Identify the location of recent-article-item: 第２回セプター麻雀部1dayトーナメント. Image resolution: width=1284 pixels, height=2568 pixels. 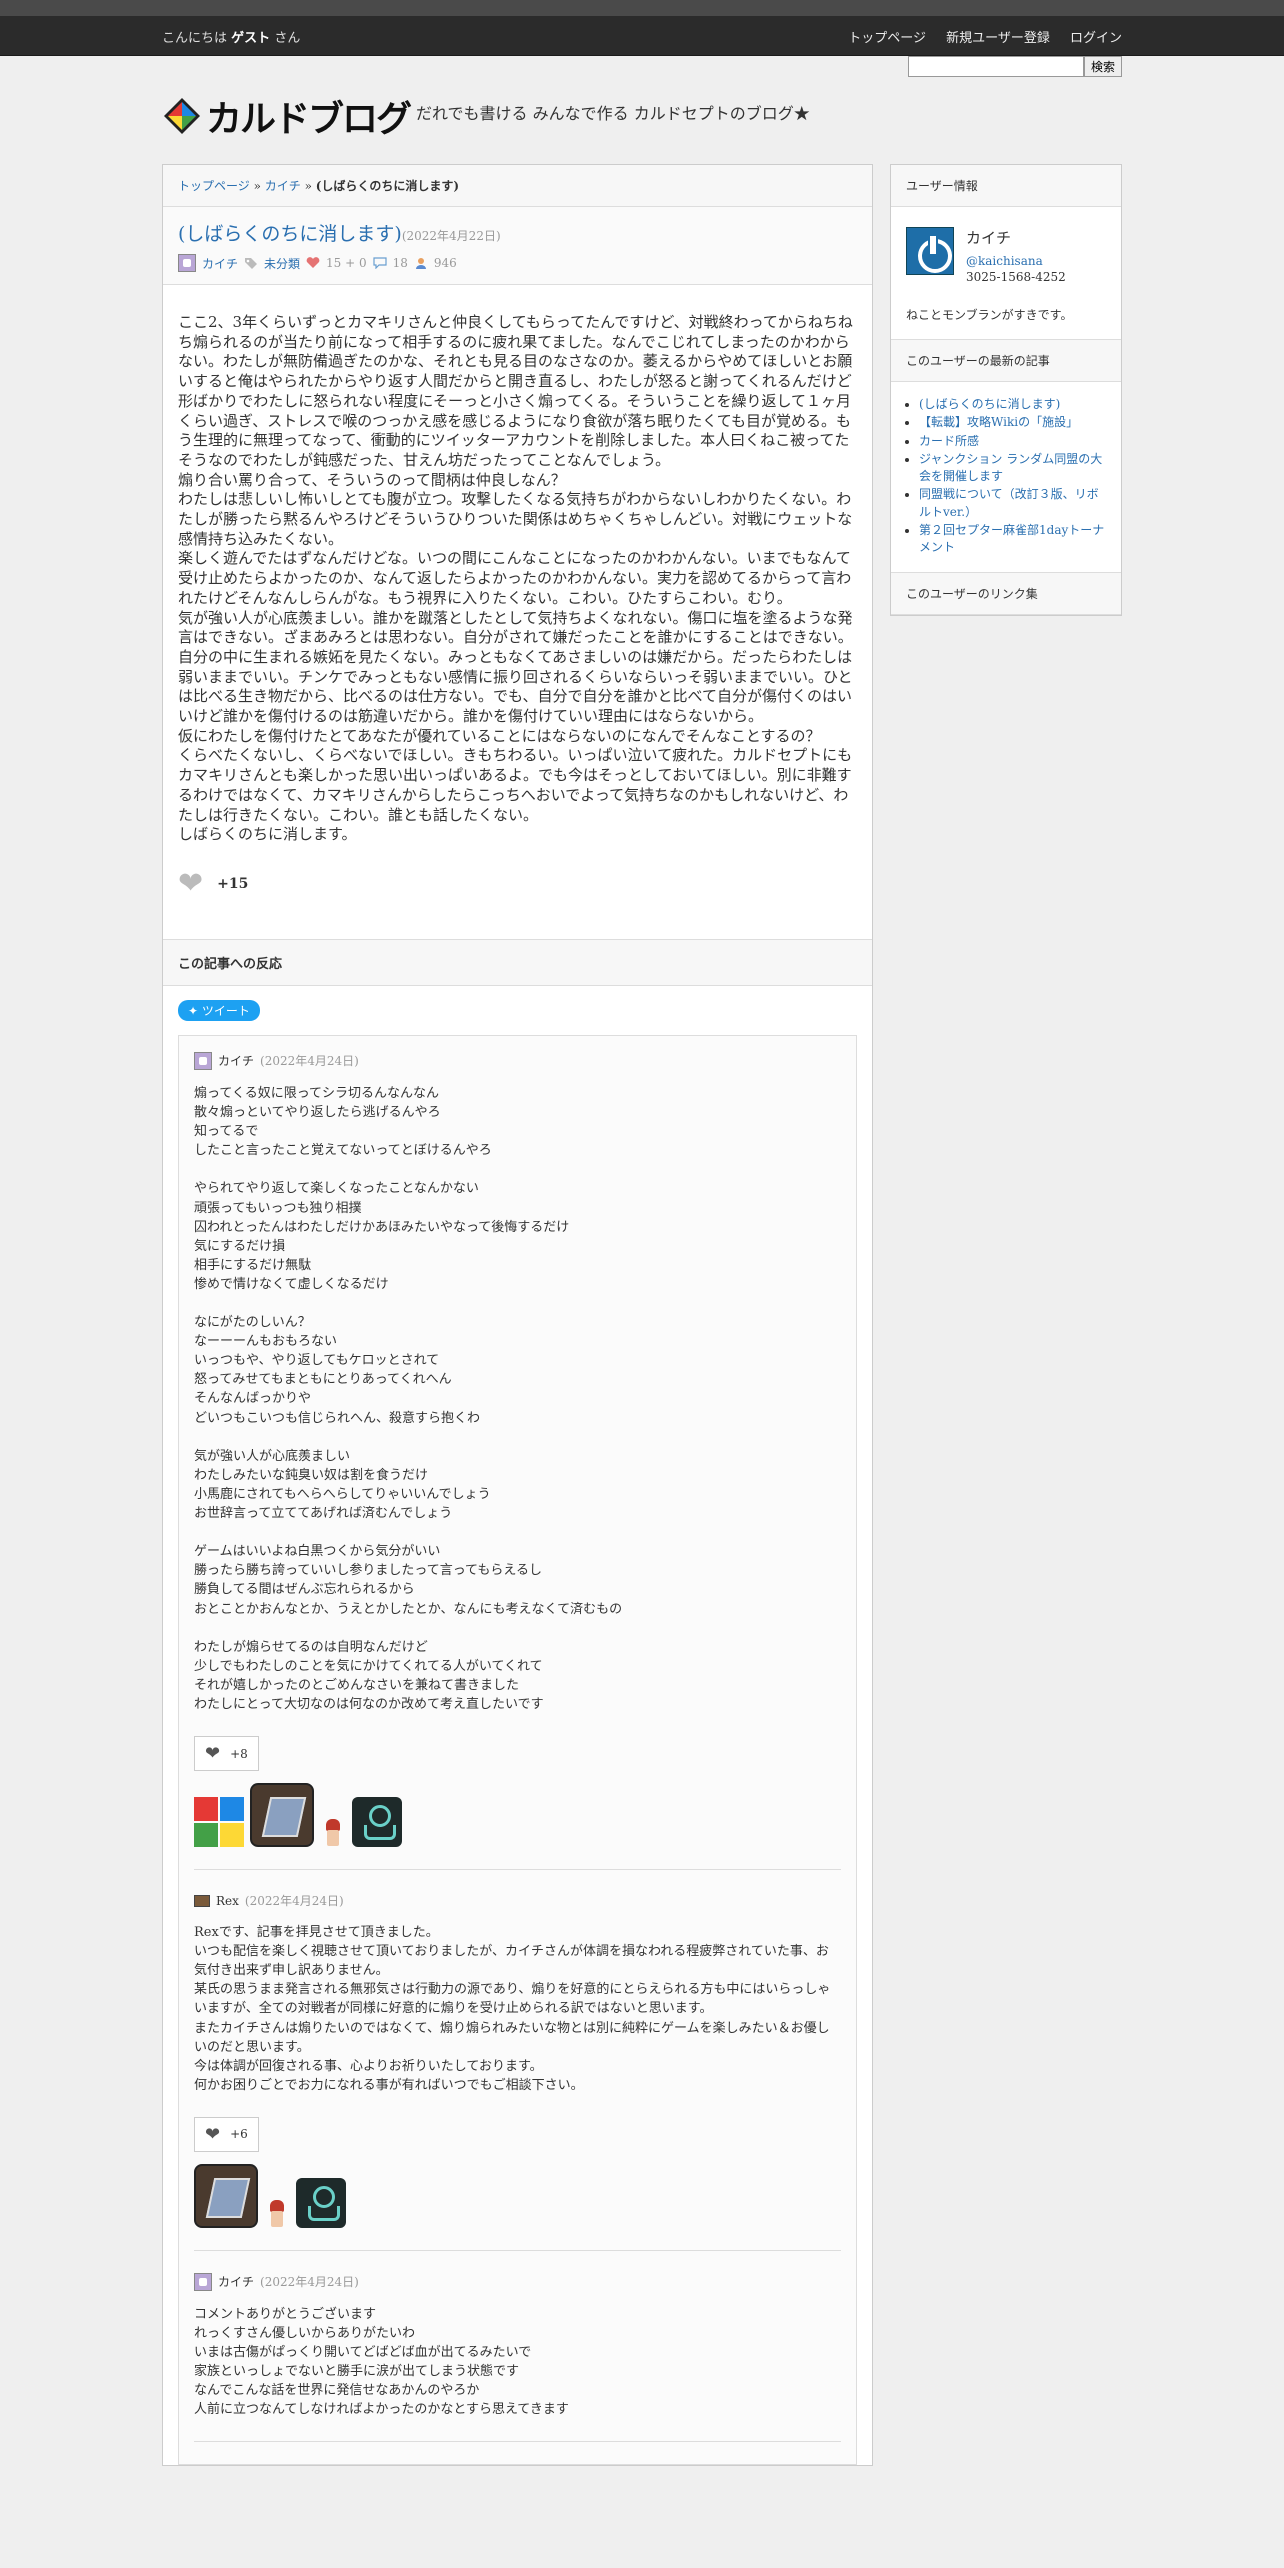
(1012, 539).